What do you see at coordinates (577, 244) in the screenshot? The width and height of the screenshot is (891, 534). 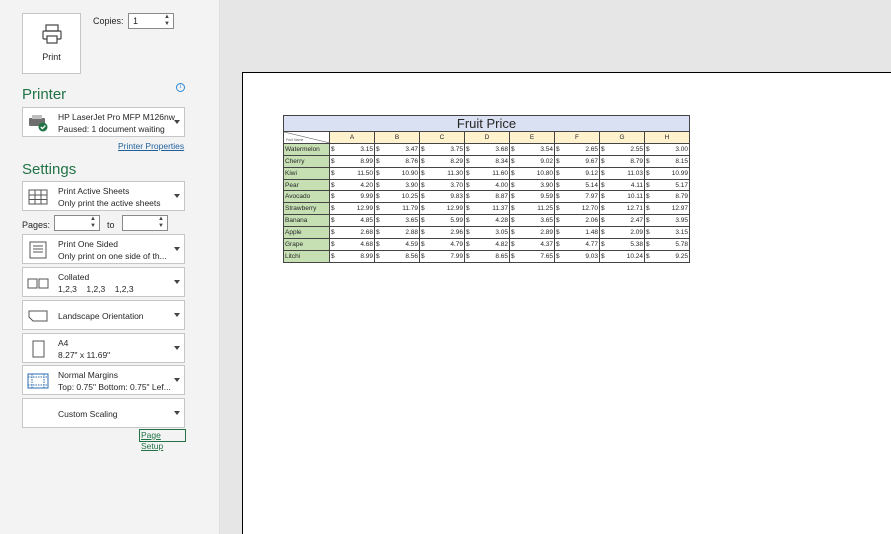 I see `price-cell: $4.77` at bounding box center [577, 244].